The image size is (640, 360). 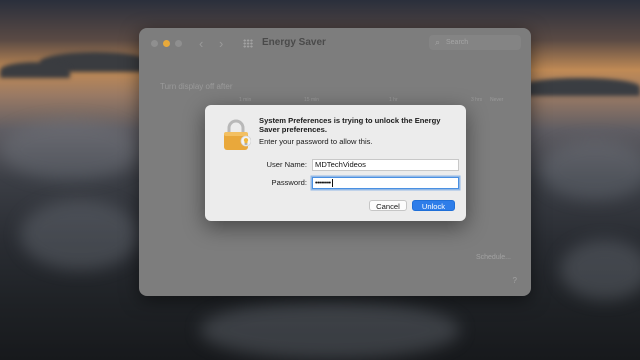 I want to click on unlock-button: Unlock, so click(x=433, y=205).